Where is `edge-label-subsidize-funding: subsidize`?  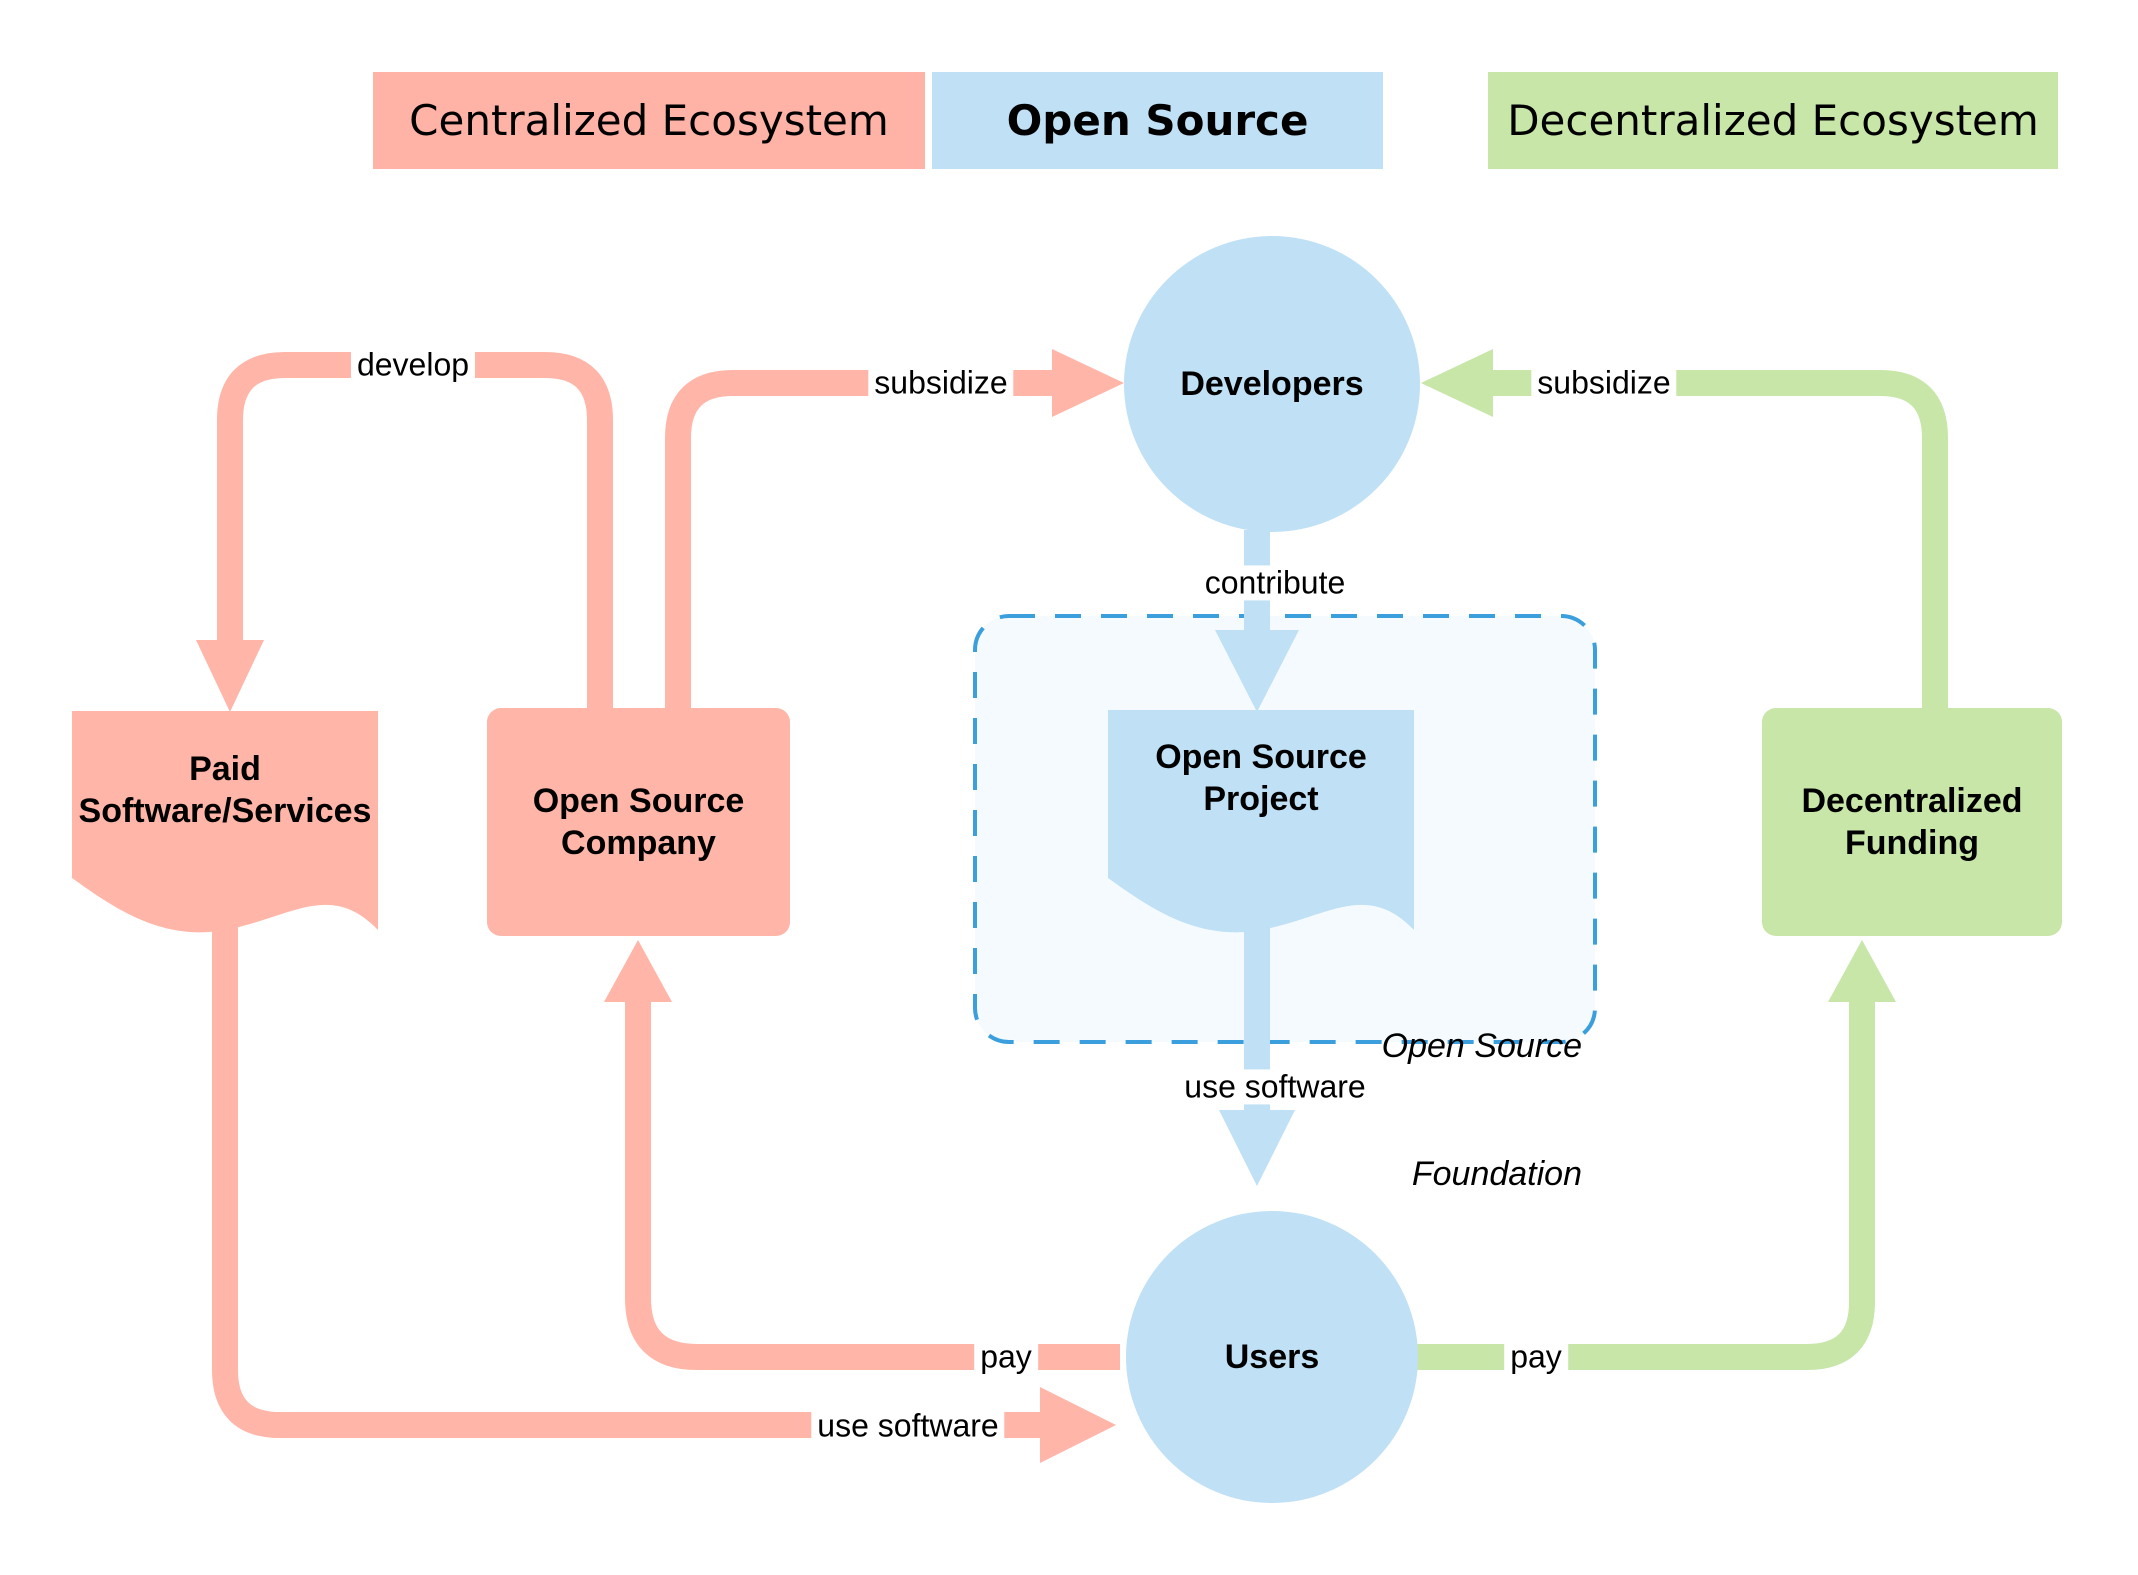 edge-label-subsidize-funding: subsidize is located at coordinates (1604, 383).